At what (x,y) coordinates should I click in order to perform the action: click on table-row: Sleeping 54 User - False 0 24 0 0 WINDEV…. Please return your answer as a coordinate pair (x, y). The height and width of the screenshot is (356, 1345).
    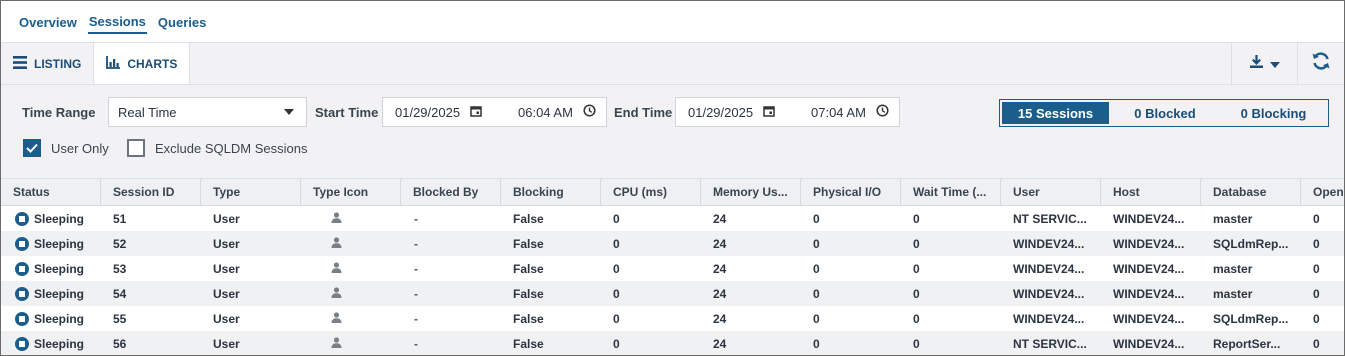
    Looking at the image, I should click on (672, 293).